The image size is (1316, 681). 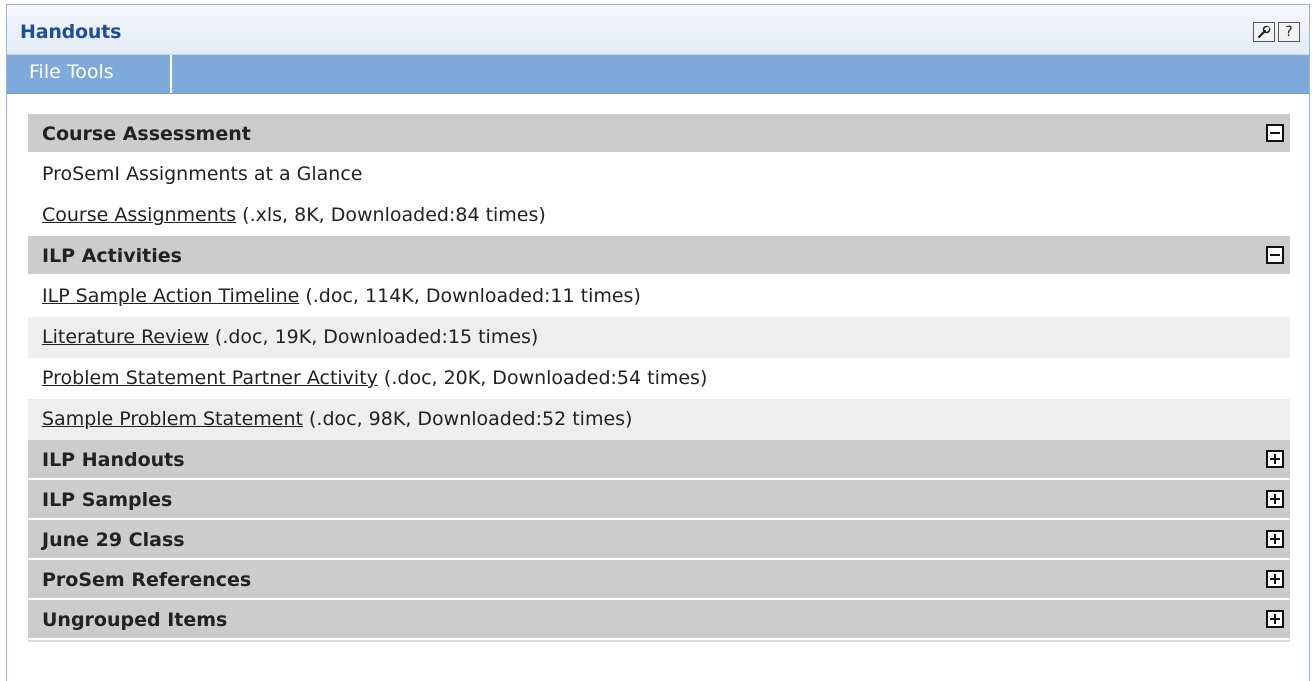 I want to click on divider, so click(x=659, y=641).